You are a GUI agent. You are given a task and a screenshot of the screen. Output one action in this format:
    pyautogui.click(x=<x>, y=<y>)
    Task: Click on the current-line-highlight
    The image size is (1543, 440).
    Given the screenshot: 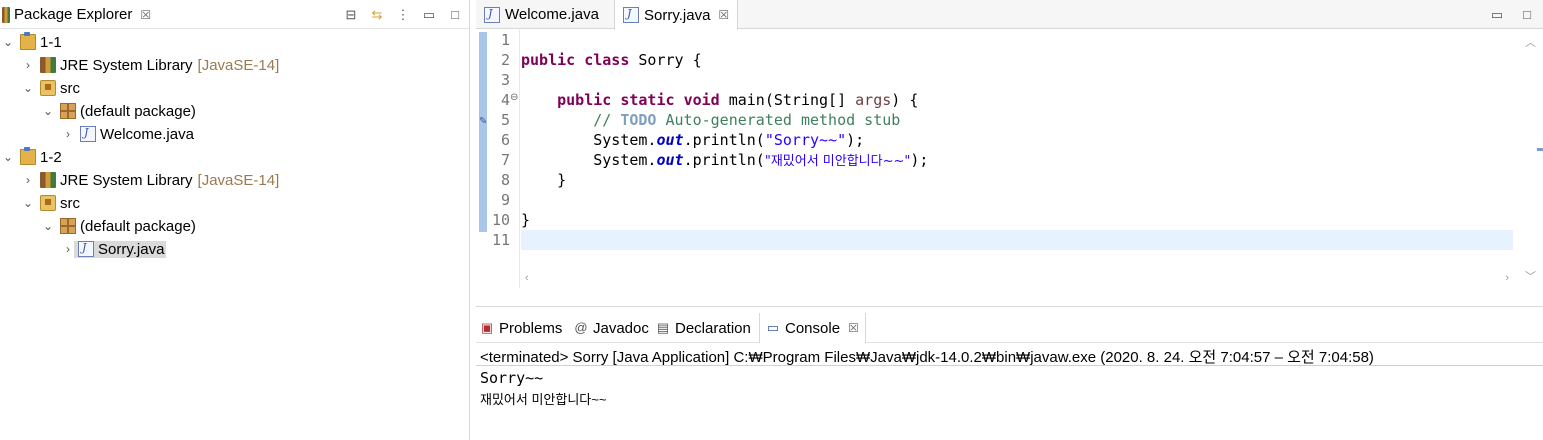 What is the action you would take?
    pyautogui.click(x=1017, y=240)
    